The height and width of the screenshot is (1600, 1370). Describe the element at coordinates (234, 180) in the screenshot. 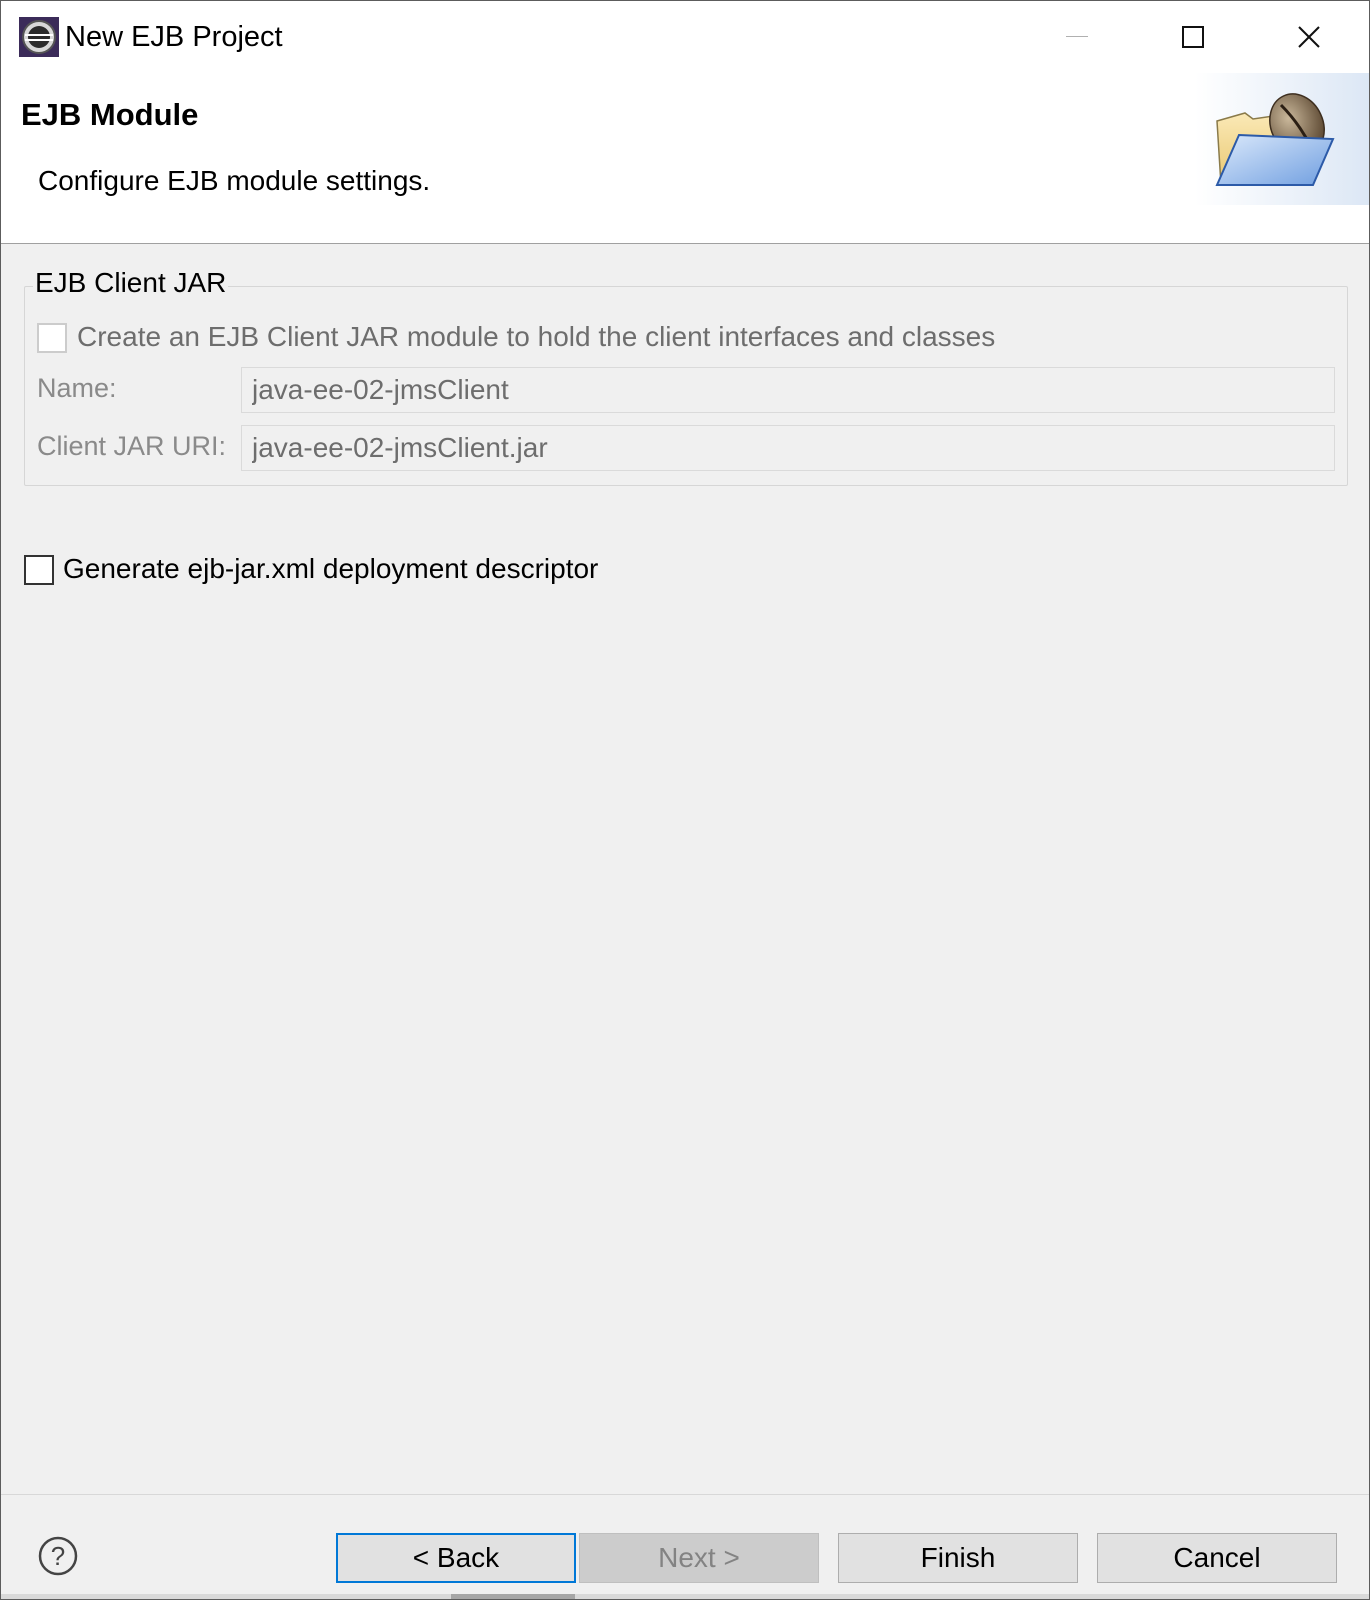

I see `page-description: Configure EJB module settings.` at that location.